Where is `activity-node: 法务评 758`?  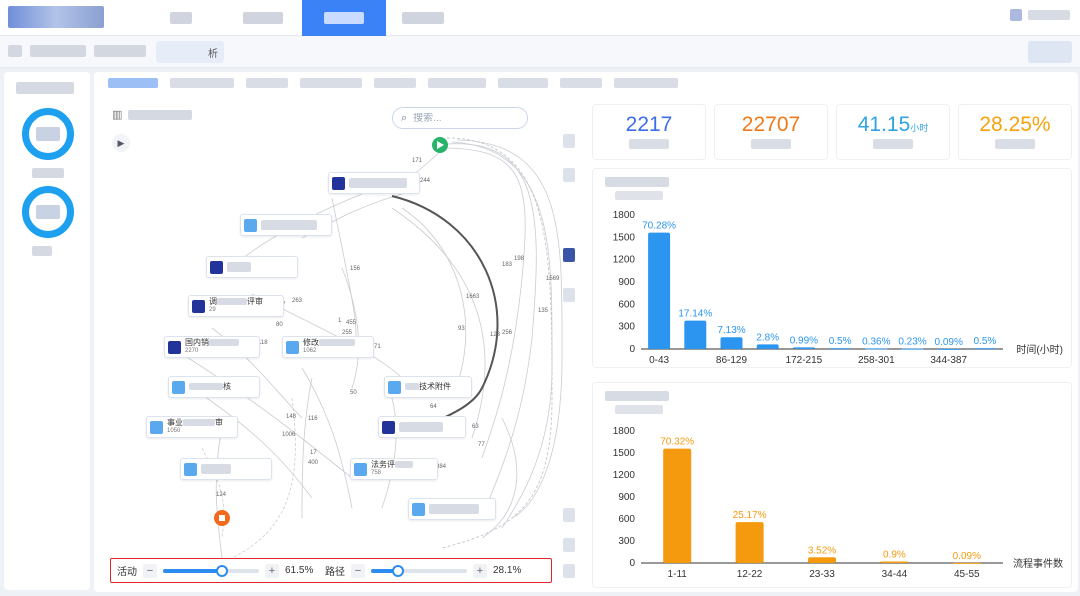 activity-node: 法务评 758 is located at coordinates (394, 469).